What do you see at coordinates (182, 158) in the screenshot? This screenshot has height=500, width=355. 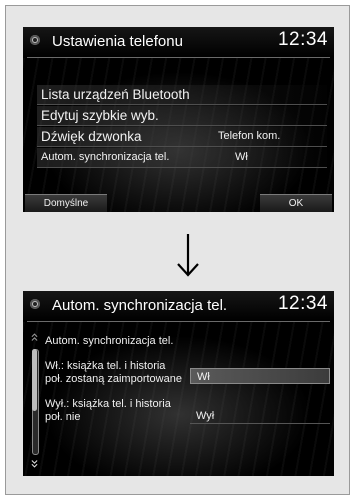 I see `menu-item-auto-sync: Autom. synchronizacja tel. Wł` at bounding box center [182, 158].